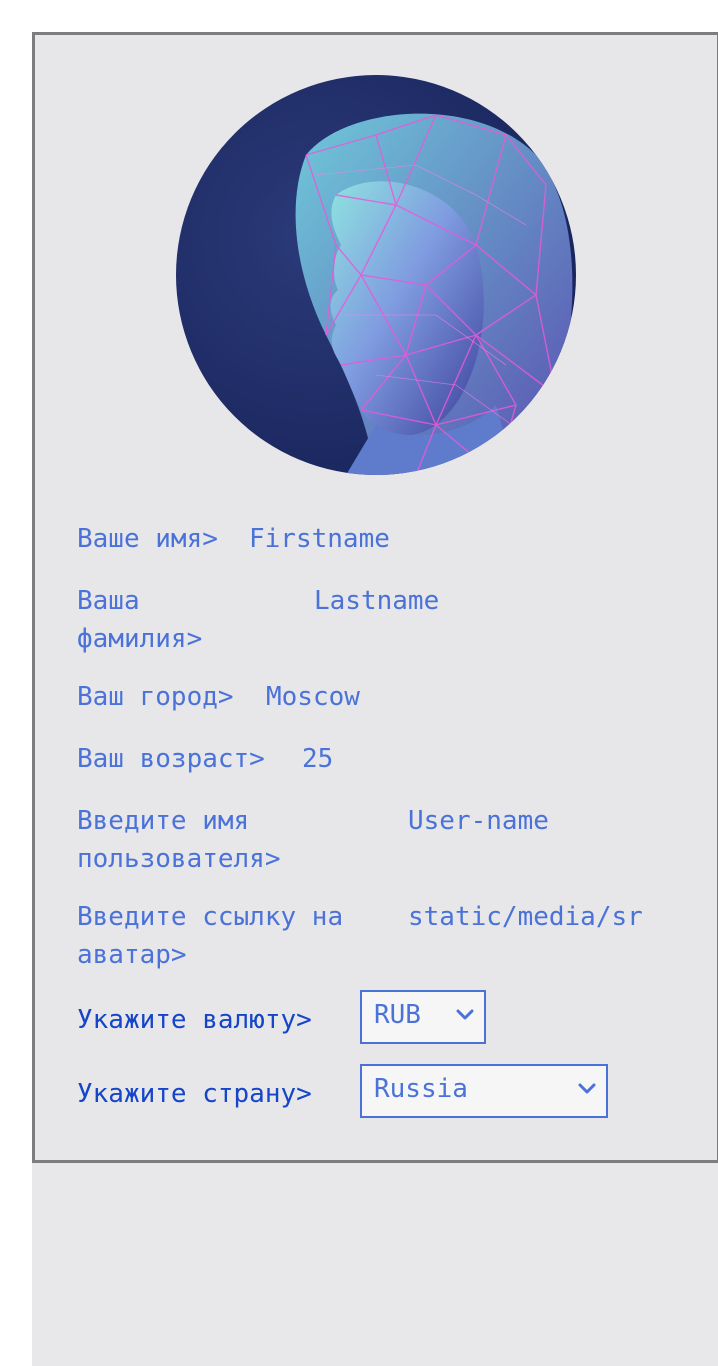  Describe the element at coordinates (376, 601) in the screenshot. I see `lastname-field: Lastname` at that location.